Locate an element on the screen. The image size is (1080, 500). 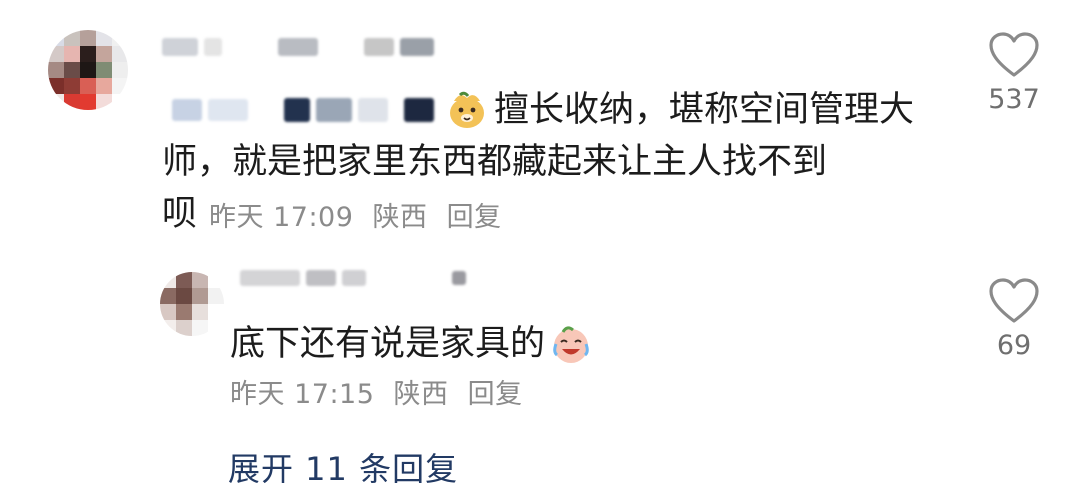
like-count: 537 is located at coordinates (1014, 99).